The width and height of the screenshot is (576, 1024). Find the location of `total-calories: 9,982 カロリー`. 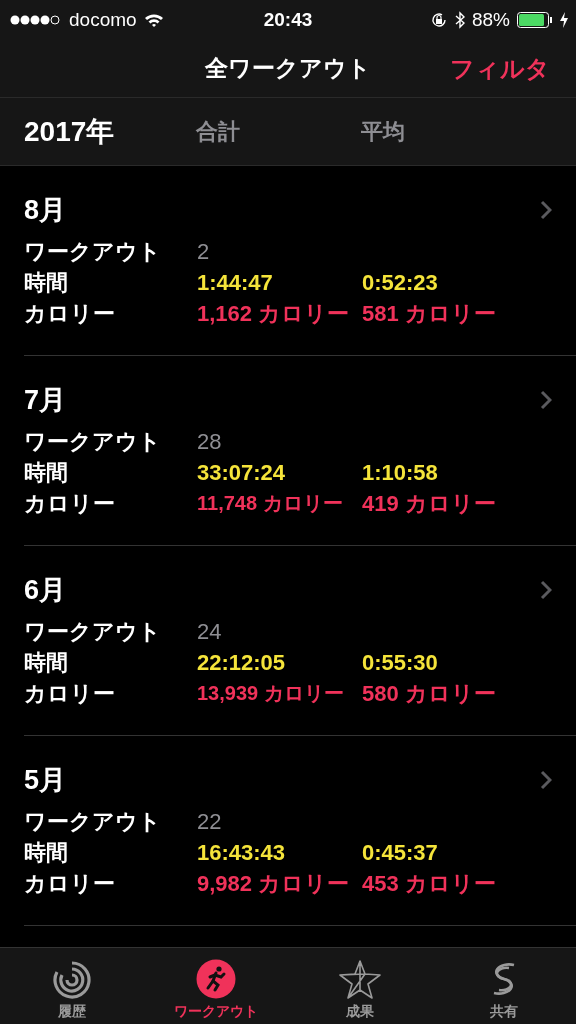

total-calories: 9,982 カロリー is located at coordinates (274, 884).